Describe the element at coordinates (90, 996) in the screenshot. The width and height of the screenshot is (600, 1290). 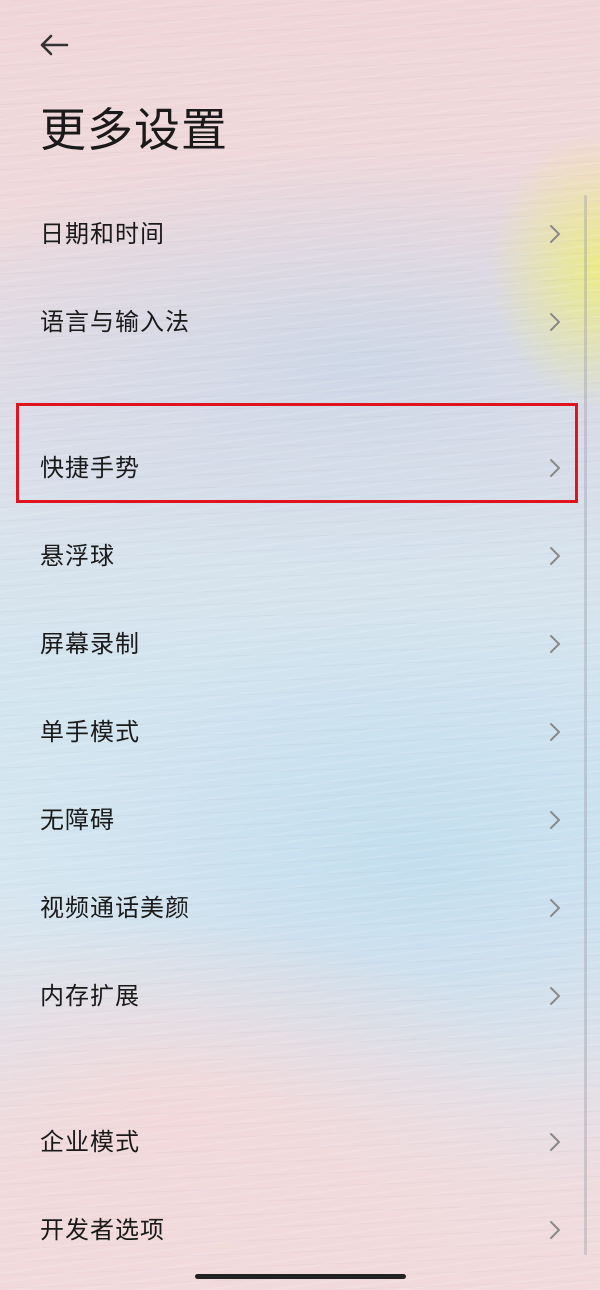
I see `settings-item-label: 内存扩展` at that location.